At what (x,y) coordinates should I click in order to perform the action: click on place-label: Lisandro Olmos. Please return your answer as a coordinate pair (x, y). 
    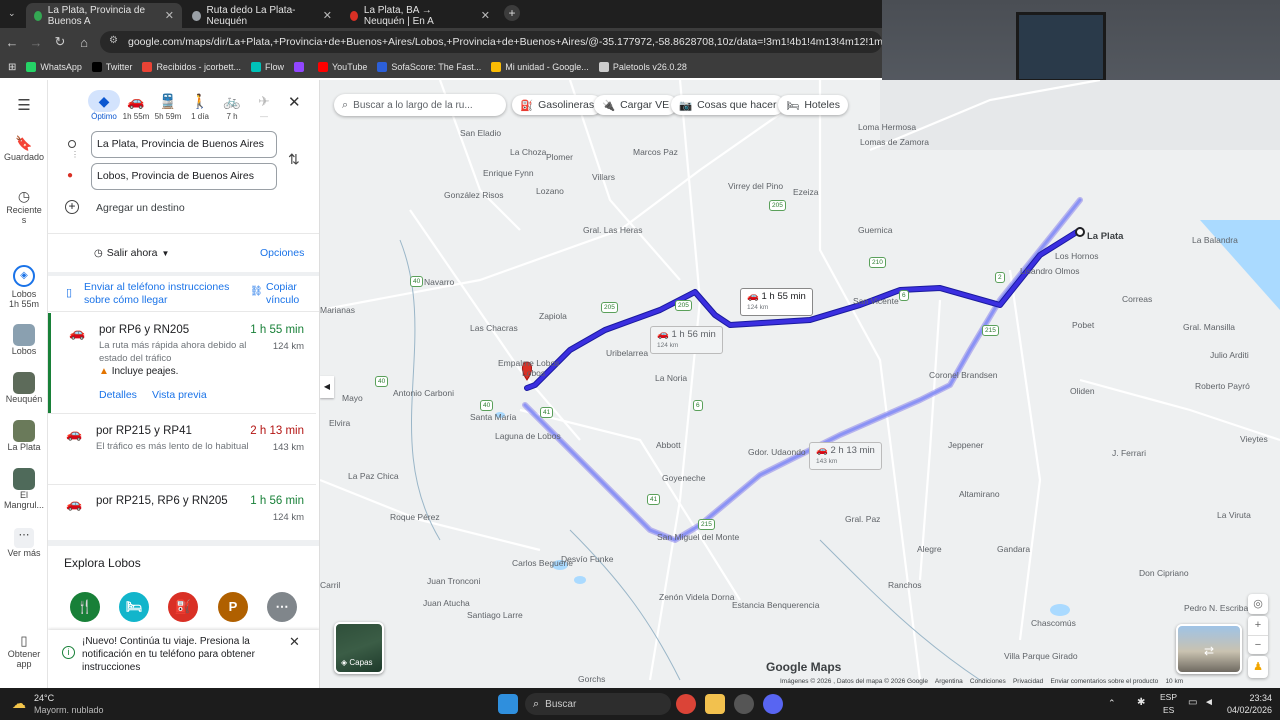
    Looking at the image, I should click on (1050, 271).